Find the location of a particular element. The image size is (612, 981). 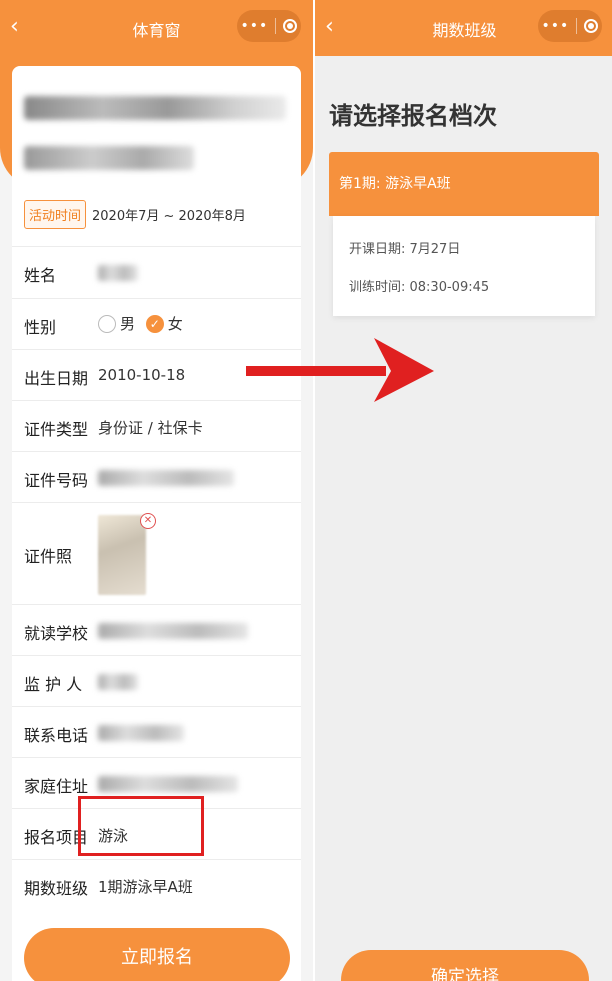

field-name: 姓名 is located at coordinates (156, 272).